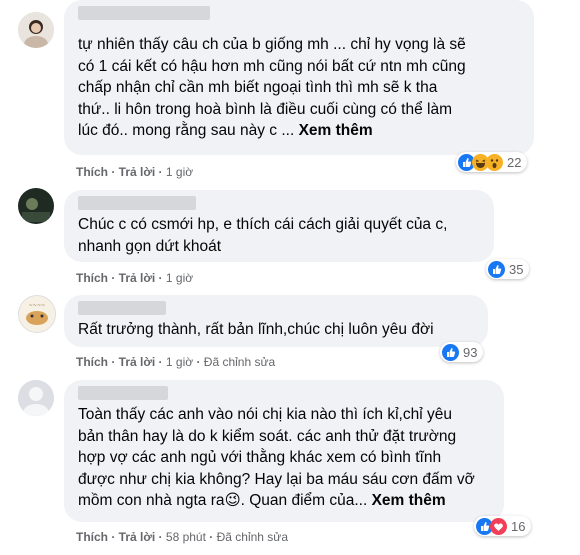 The image size is (580, 555). What do you see at coordinates (518, 526) in the screenshot?
I see `reaction-count: 16` at bounding box center [518, 526].